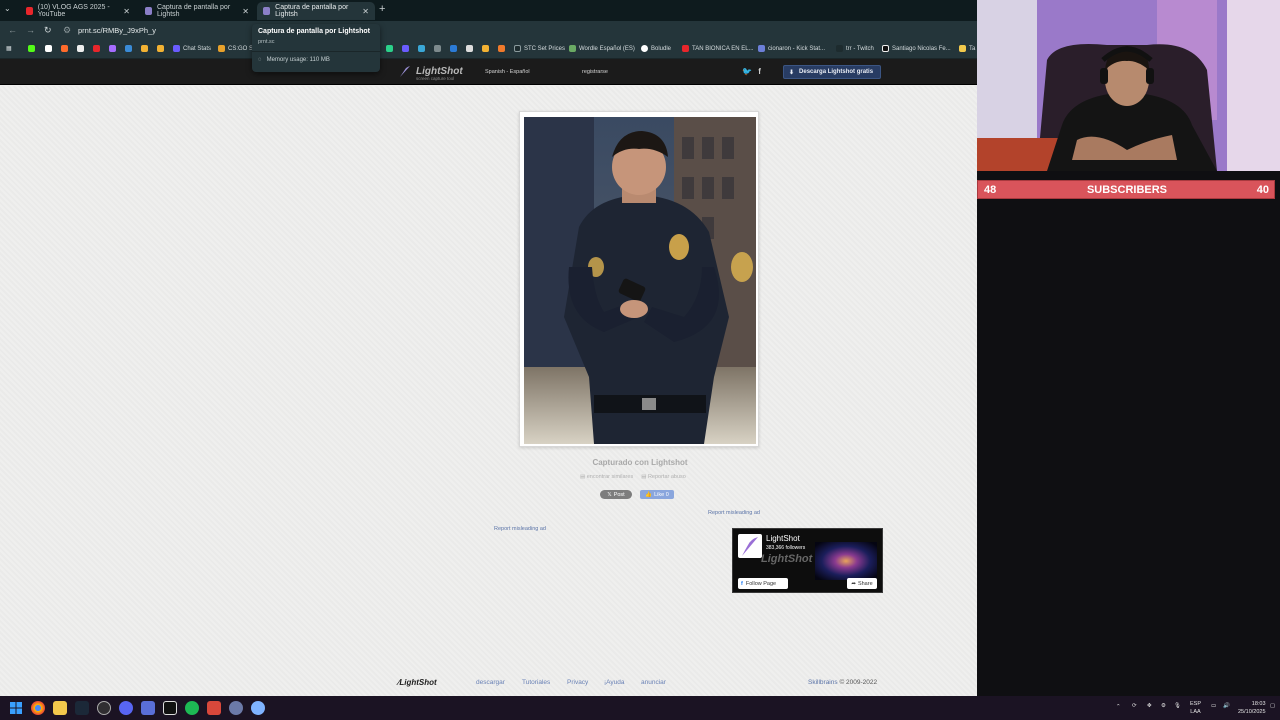 The width and height of the screenshot is (1280, 720). I want to click on social-links: 🐦 f, so click(751, 71).